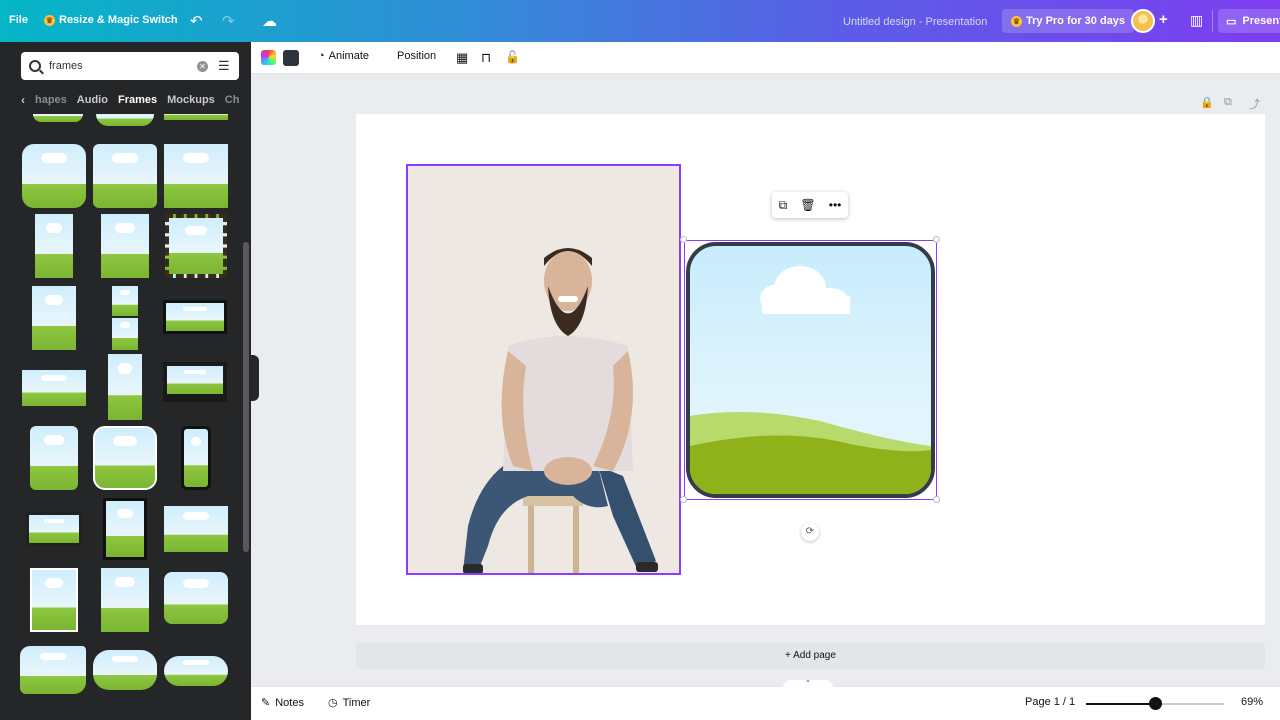 Image resolution: width=1280 pixels, height=720 pixels. I want to click on search-input, so click(119, 66).